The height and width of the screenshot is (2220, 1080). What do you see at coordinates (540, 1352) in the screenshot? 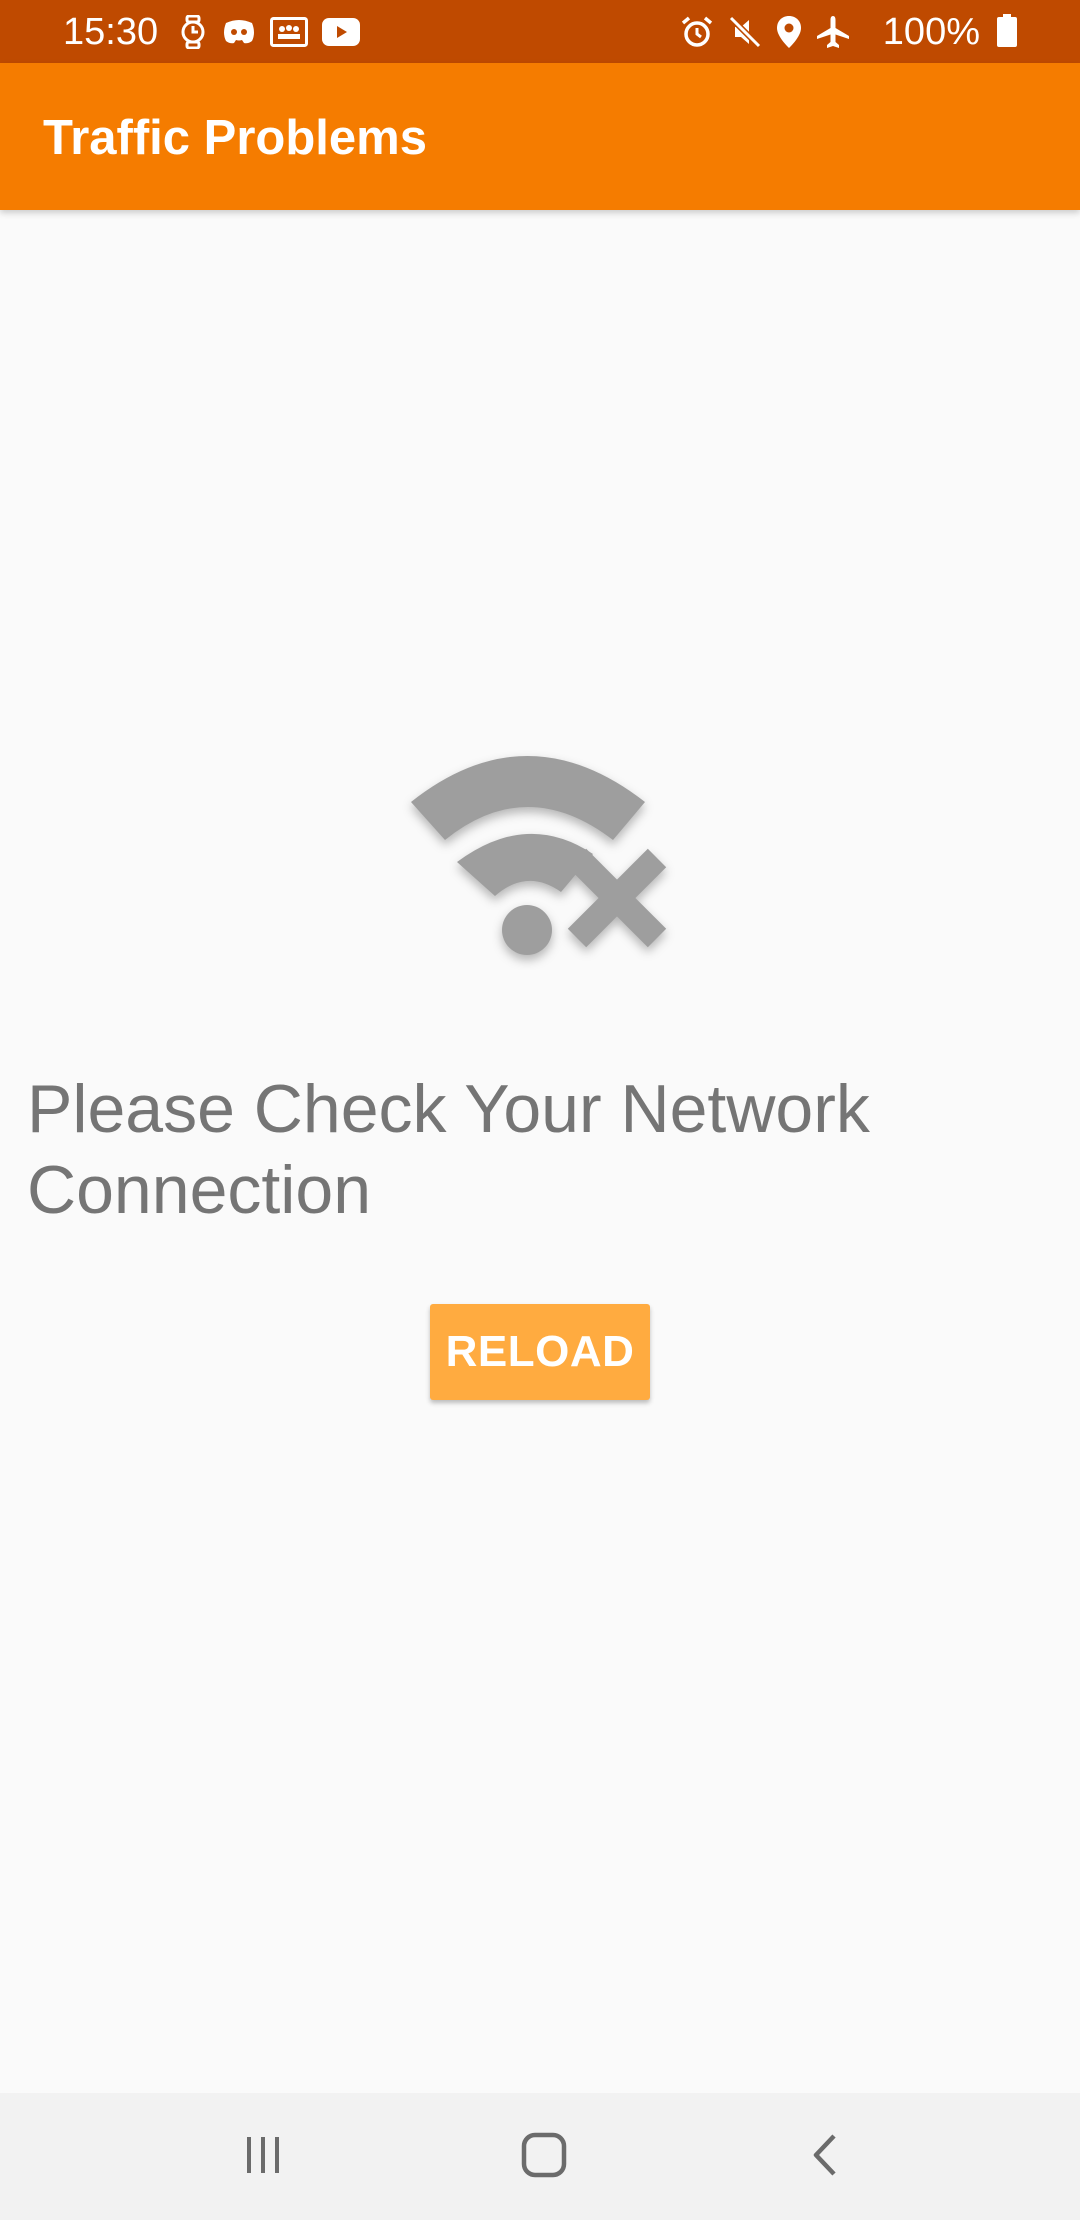
I see `reload-button: RELOAD` at bounding box center [540, 1352].